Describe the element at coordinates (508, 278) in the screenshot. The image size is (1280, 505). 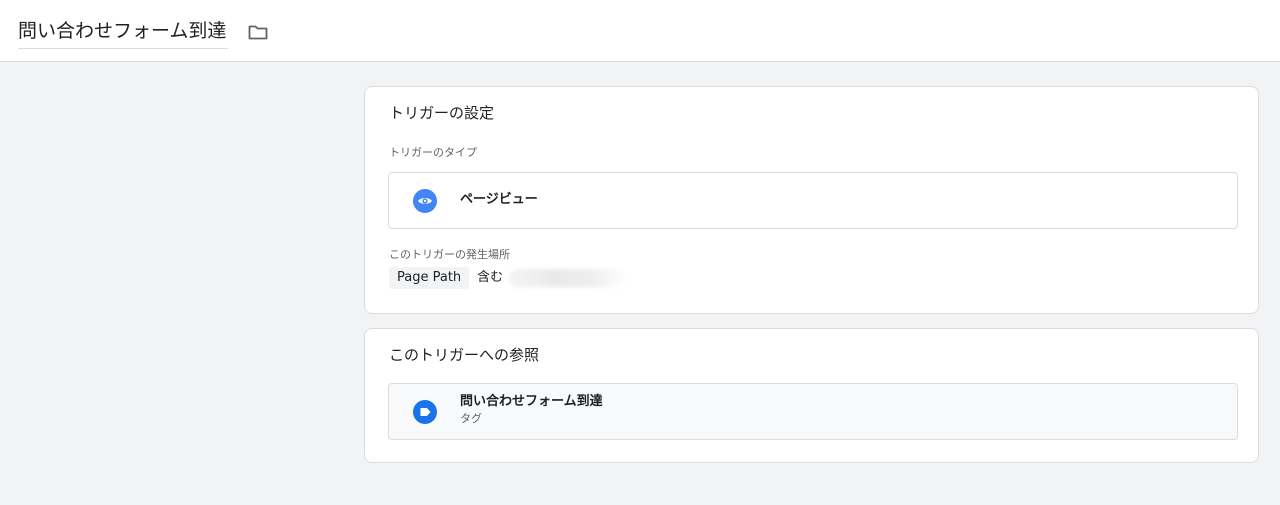
I see `trigger-condition: Page Path 含む` at that location.